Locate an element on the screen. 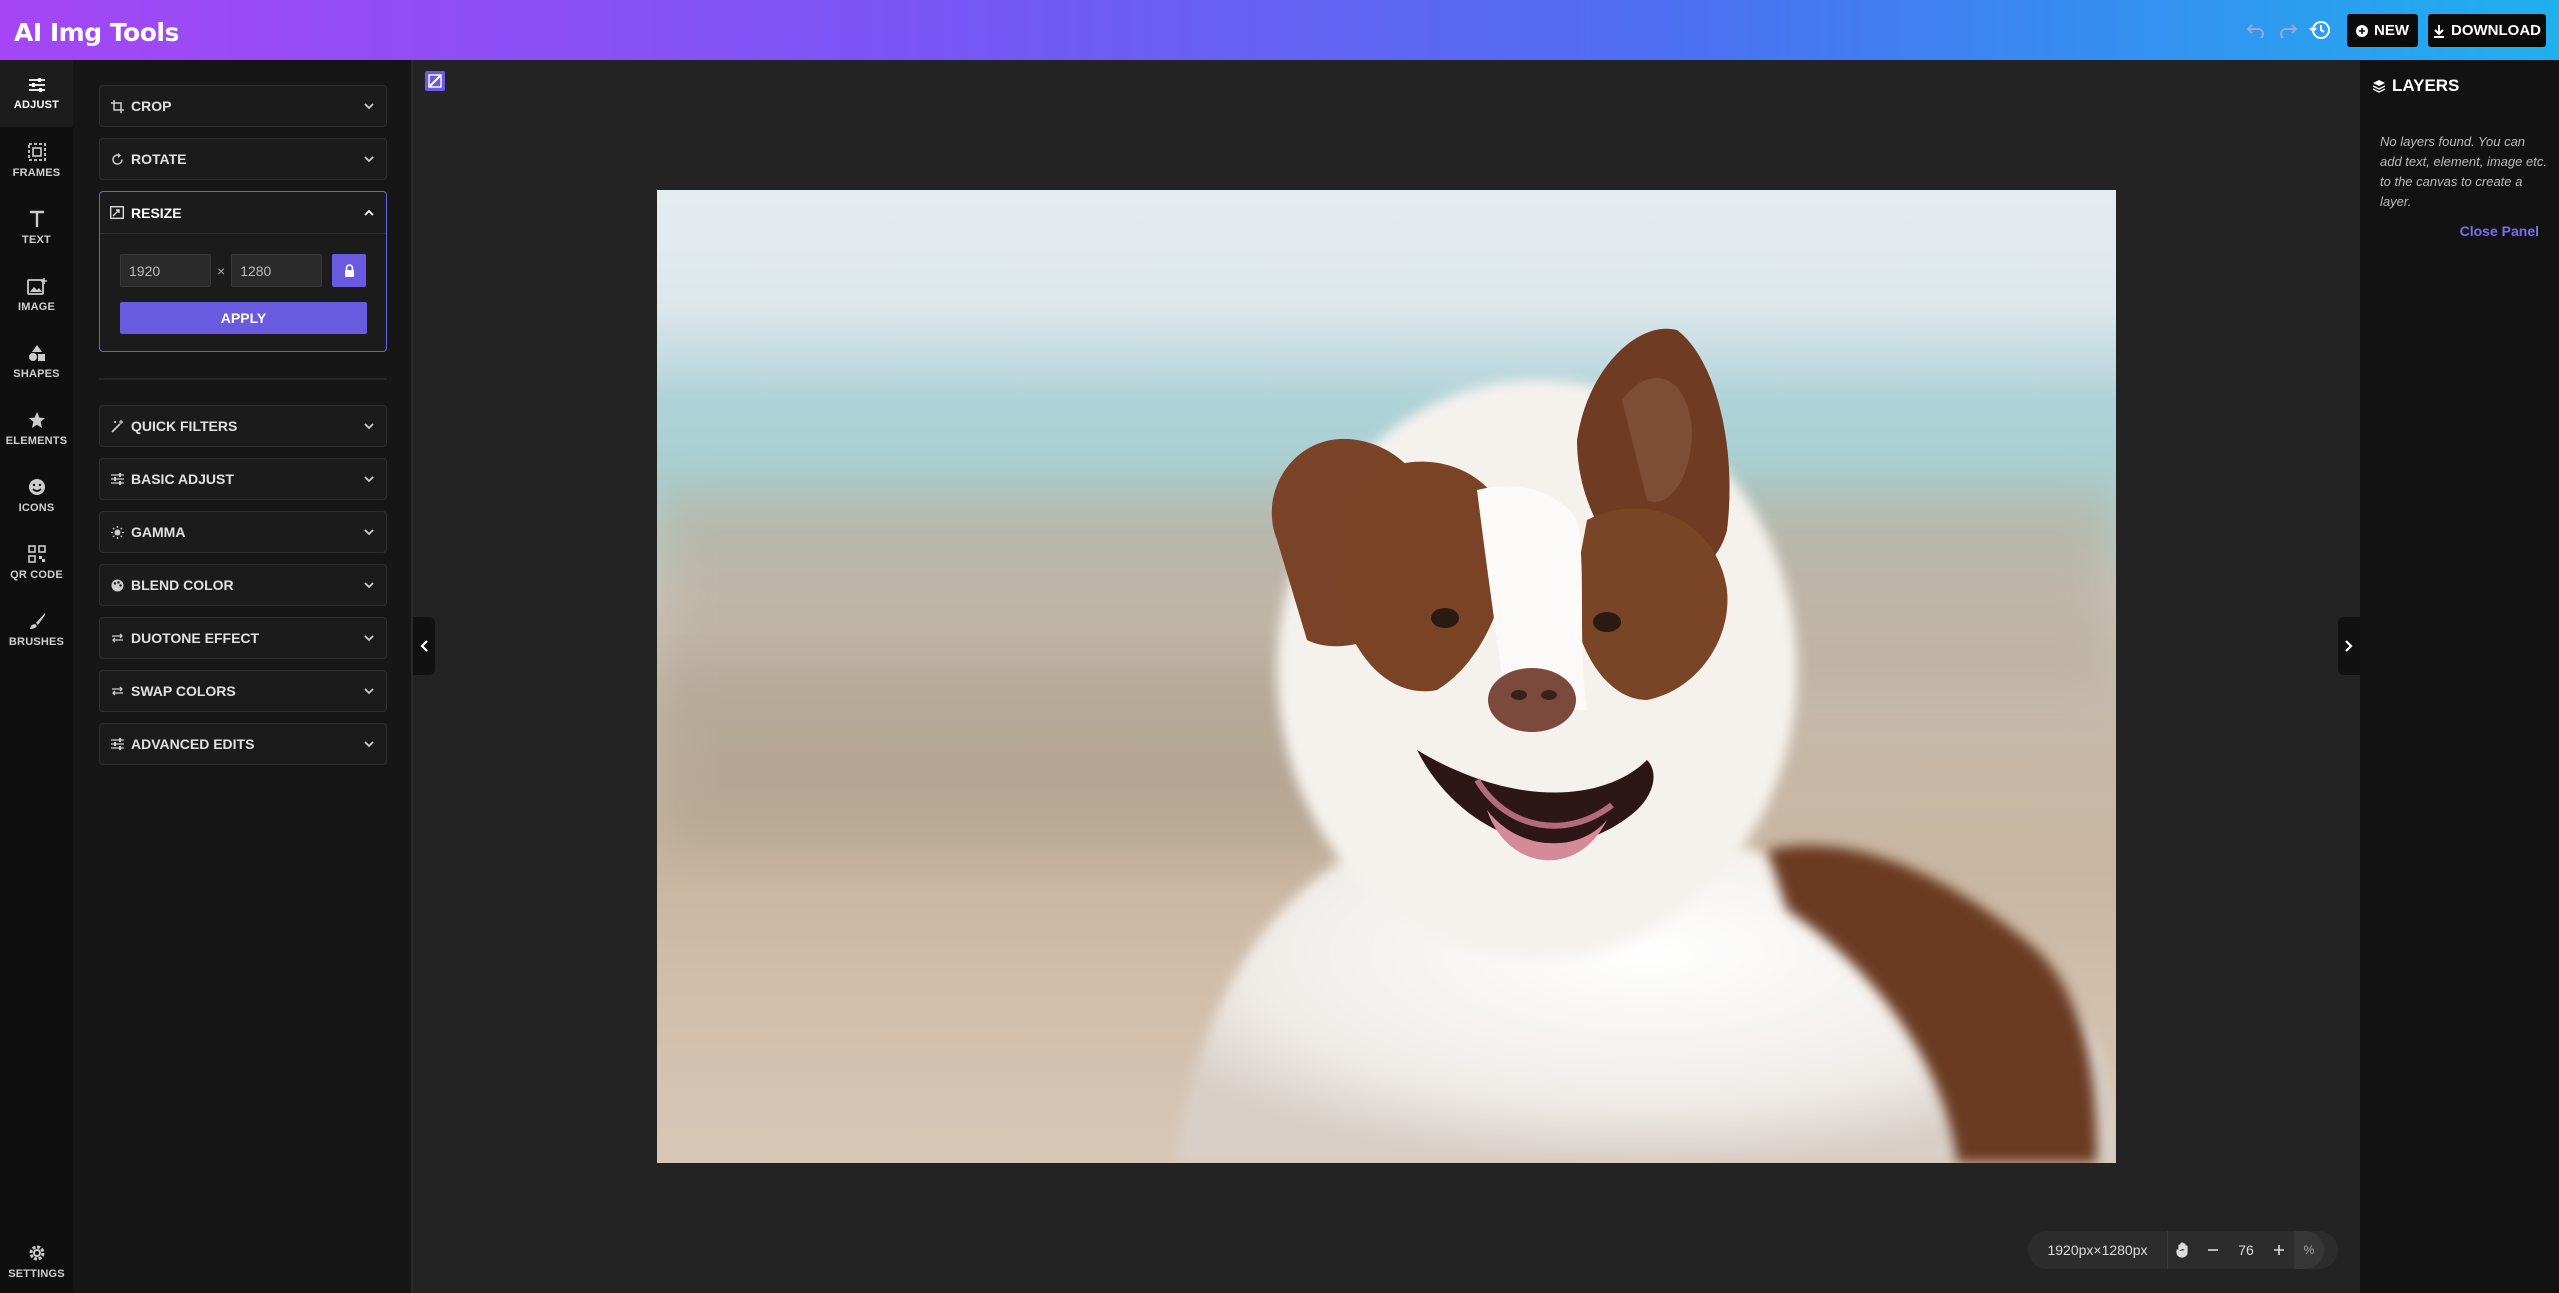  new-button-label: NEW is located at coordinates (2391, 30).